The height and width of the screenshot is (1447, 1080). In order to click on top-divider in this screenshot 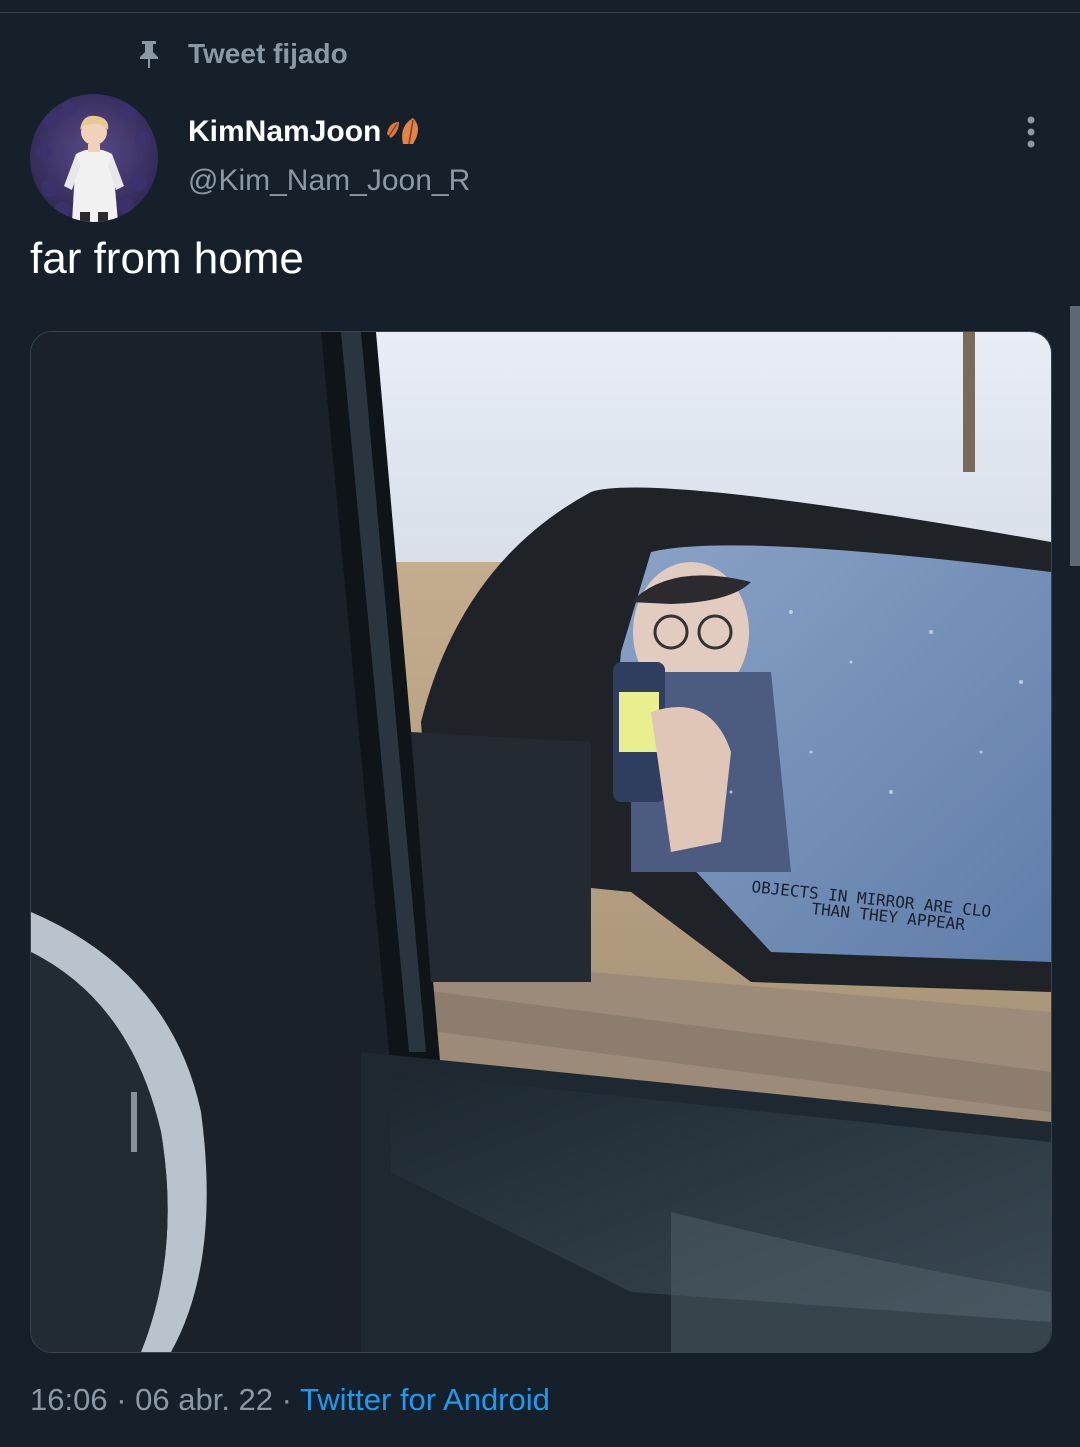, I will do `click(540, 12)`.